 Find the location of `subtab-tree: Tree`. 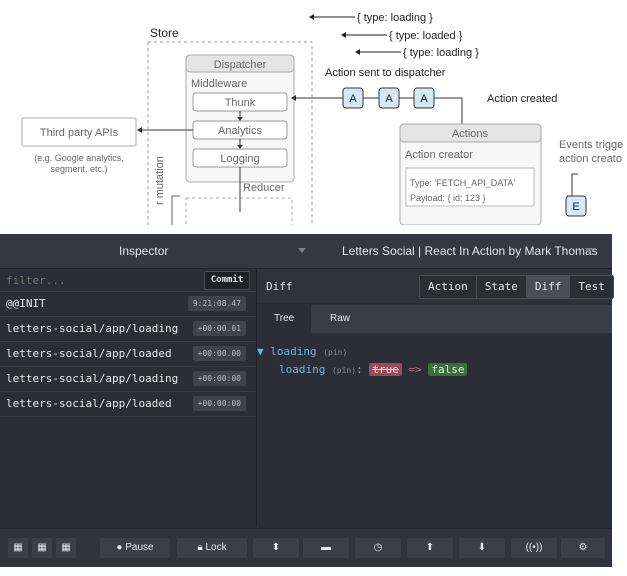

subtab-tree: Tree is located at coordinates (284, 318).